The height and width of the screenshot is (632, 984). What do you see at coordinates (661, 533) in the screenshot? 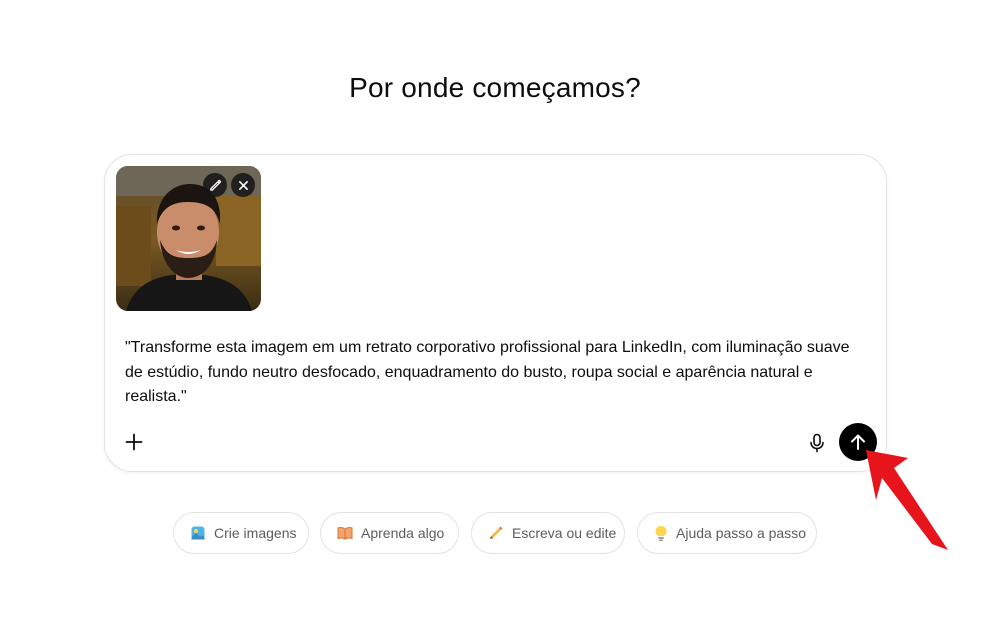
I see `lightbulb-icon` at bounding box center [661, 533].